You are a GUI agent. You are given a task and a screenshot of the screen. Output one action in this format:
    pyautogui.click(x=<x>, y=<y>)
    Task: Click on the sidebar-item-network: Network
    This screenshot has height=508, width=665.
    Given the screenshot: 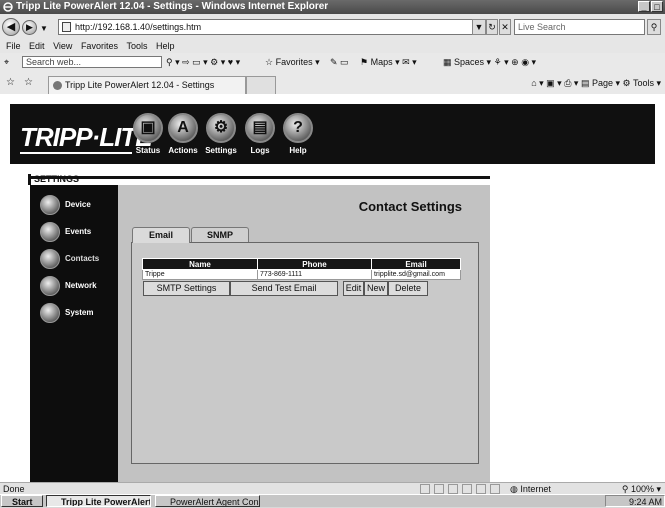 What is the action you would take?
    pyautogui.click(x=80, y=286)
    